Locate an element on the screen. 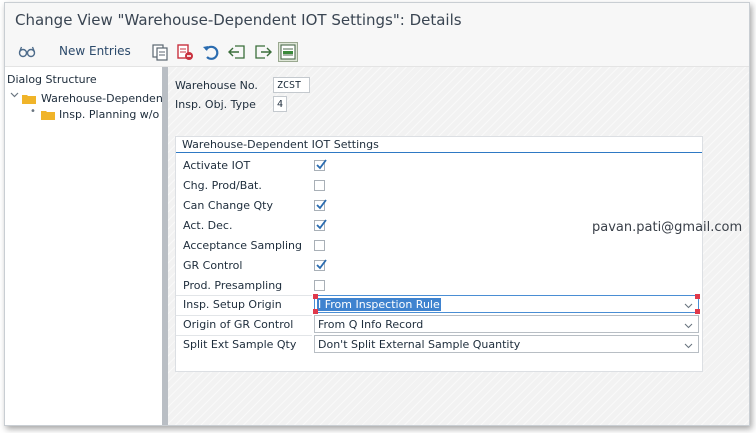 Image resolution: width=756 pixels, height=433 pixels. warehouse-no-label: Warehouse No. is located at coordinates (216, 85).